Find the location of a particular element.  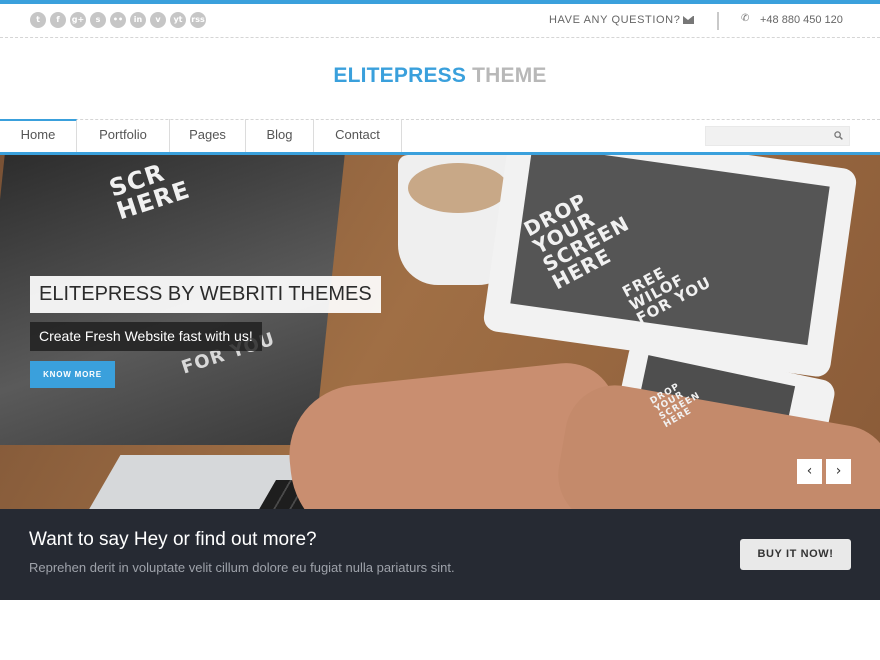

cta-title: Want to say Hey or find out more? is located at coordinates (173, 539).